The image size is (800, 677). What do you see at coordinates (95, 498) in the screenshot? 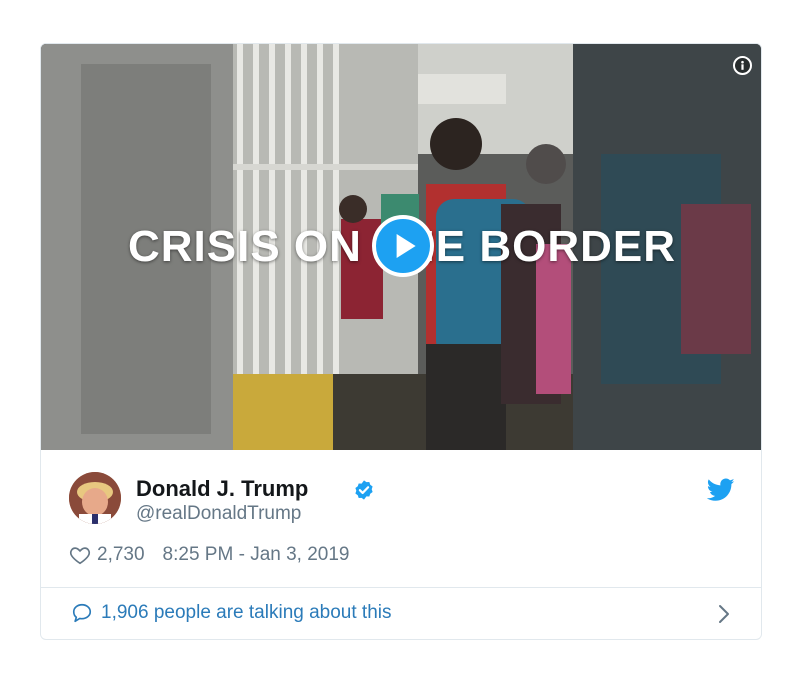
I see `avatar` at bounding box center [95, 498].